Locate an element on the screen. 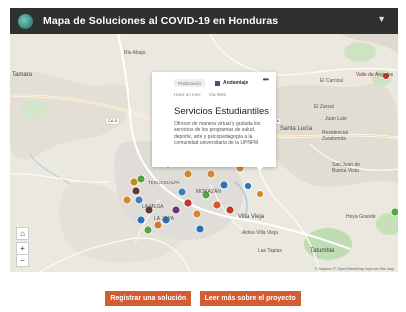 The image size is (406, 312). category-icon is located at coordinates (218, 83).